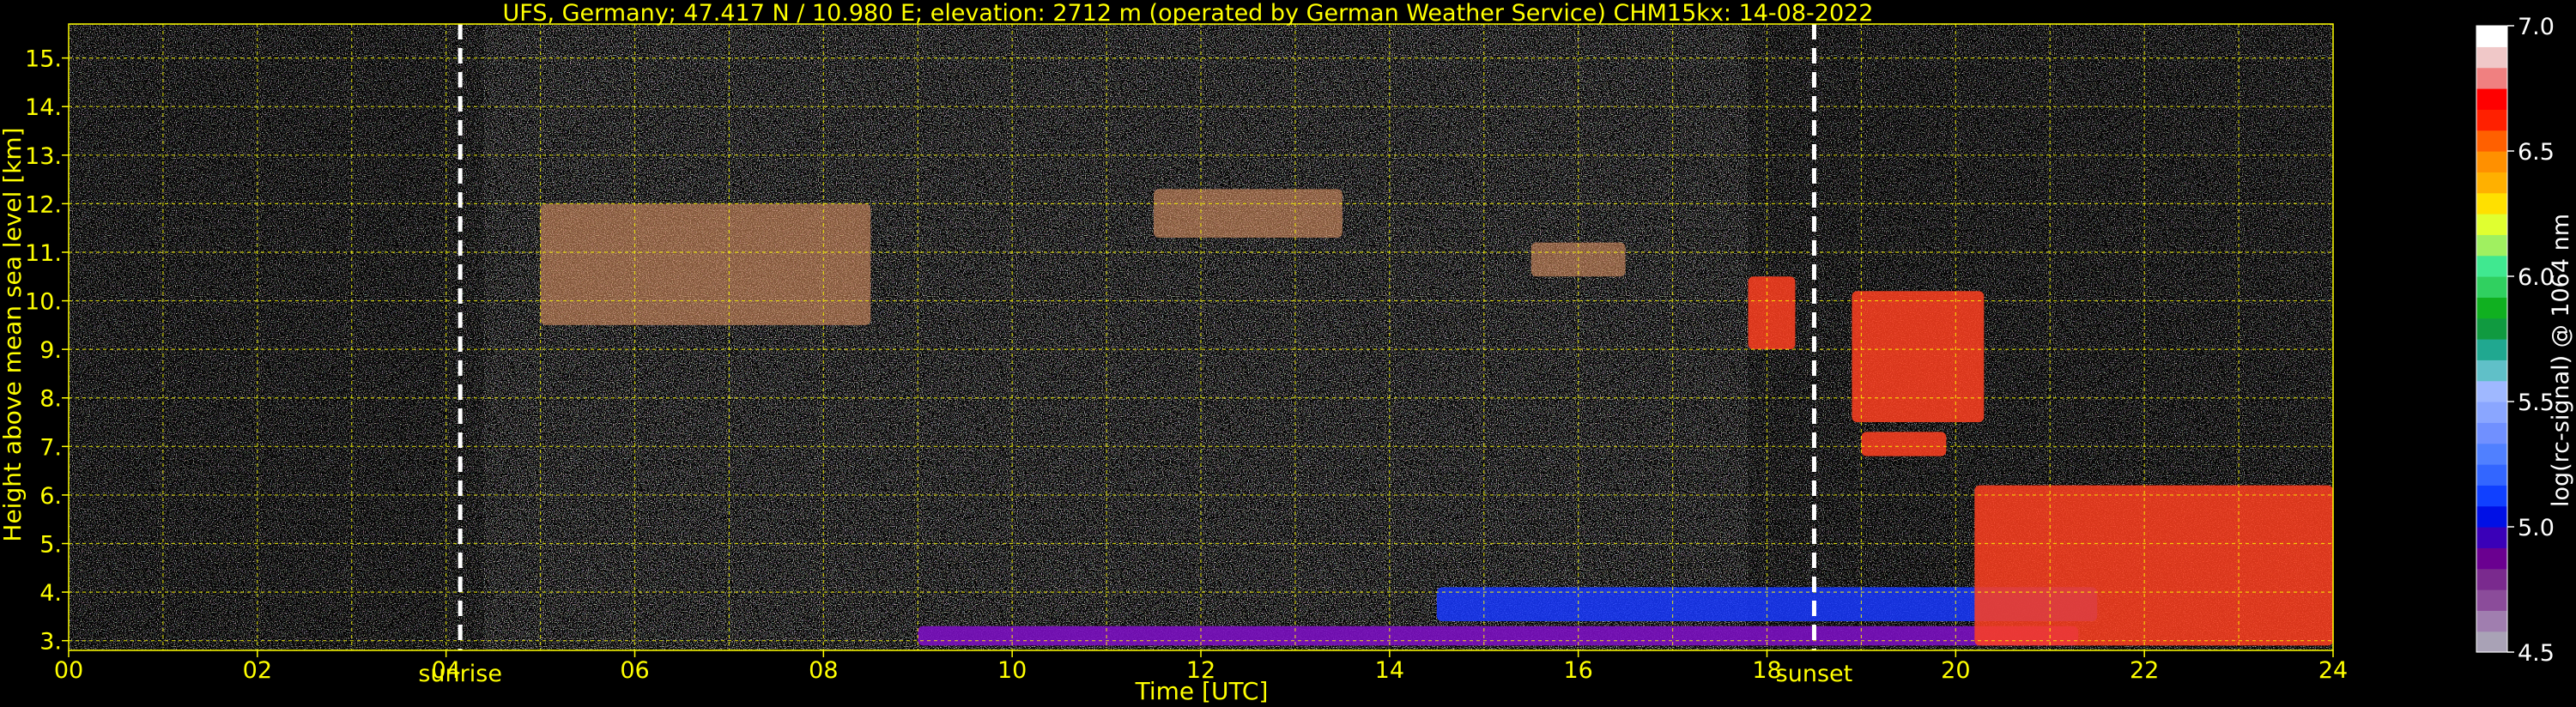 Image resolution: width=2576 pixels, height=707 pixels. What do you see at coordinates (50, 496) in the screenshot?
I see `y-tick-label: 6.` at bounding box center [50, 496].